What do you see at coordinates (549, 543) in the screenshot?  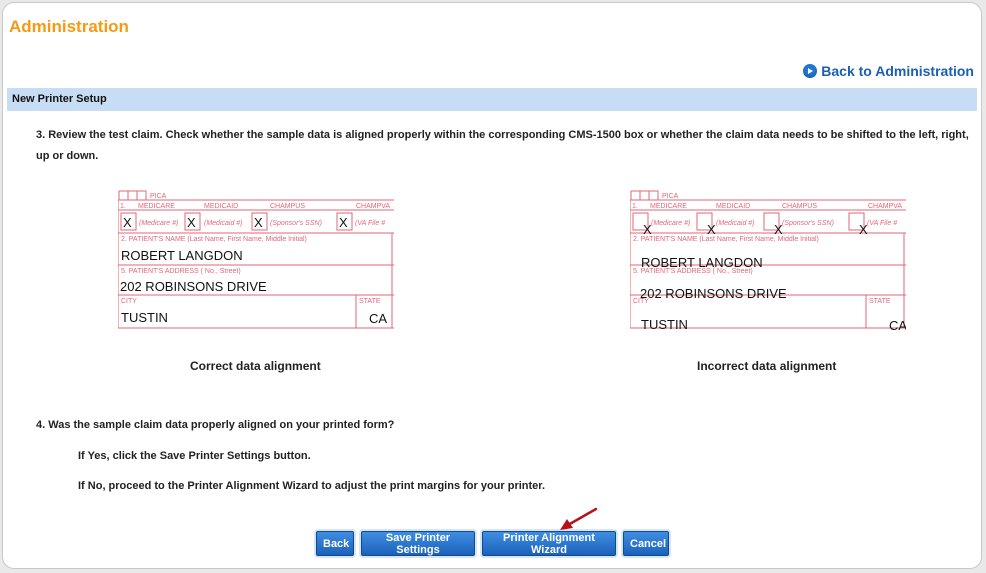 I see `printer-alignment-wizard-button: Printer Alignment Wizard` at bounding box center [549, 543].